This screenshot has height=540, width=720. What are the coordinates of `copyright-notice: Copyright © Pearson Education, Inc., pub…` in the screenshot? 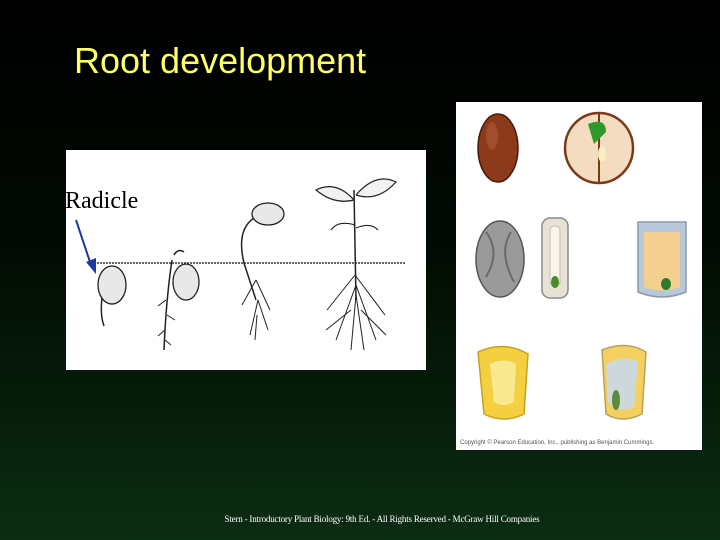 It's located at (557, 443).